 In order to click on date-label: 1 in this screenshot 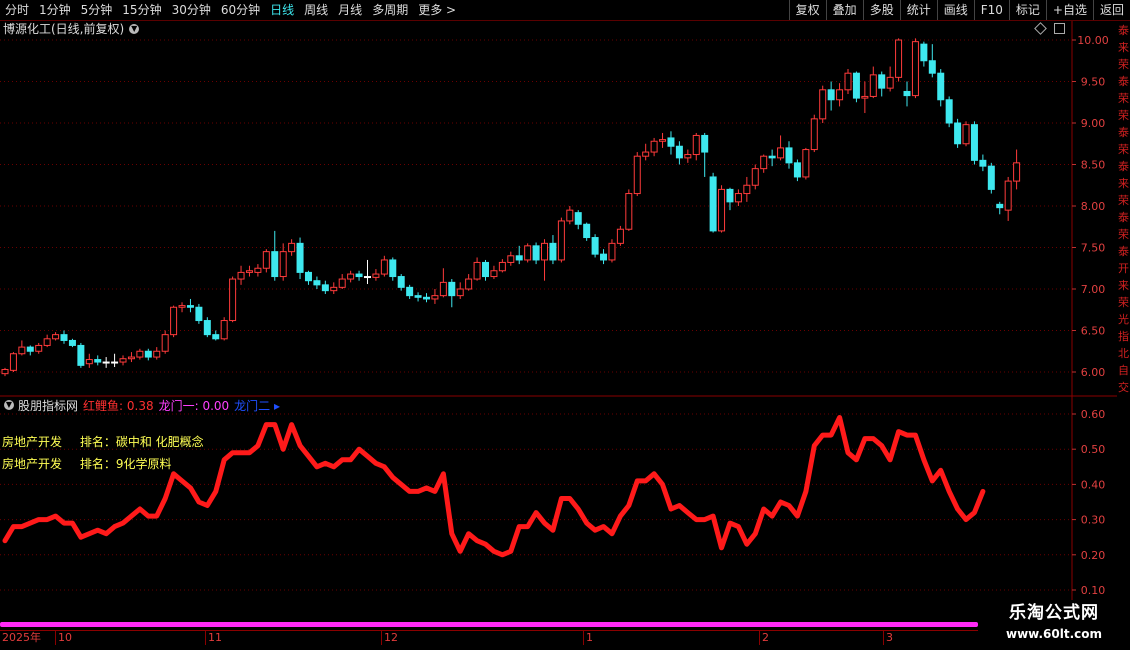, I will do `click(589, 637)`.